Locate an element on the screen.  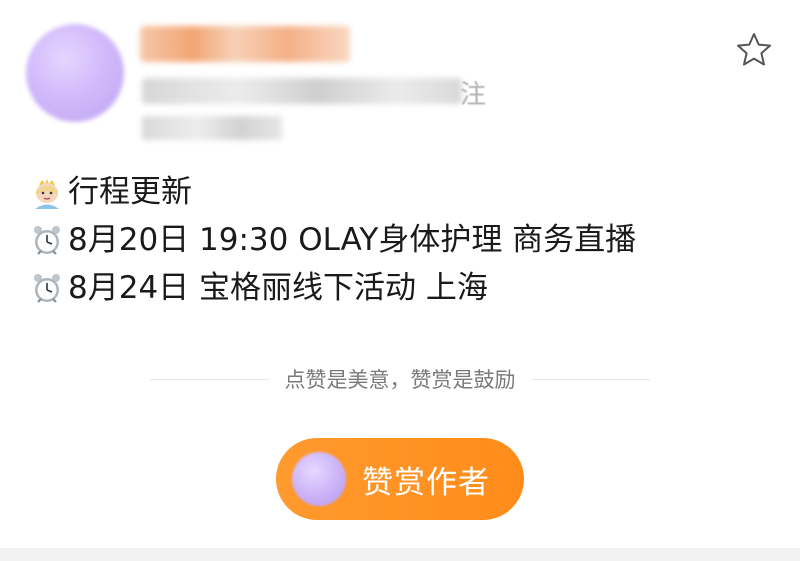
post-line: 8月24日 宝格丽线下活动 上海 is located at coordinates (333, 288).